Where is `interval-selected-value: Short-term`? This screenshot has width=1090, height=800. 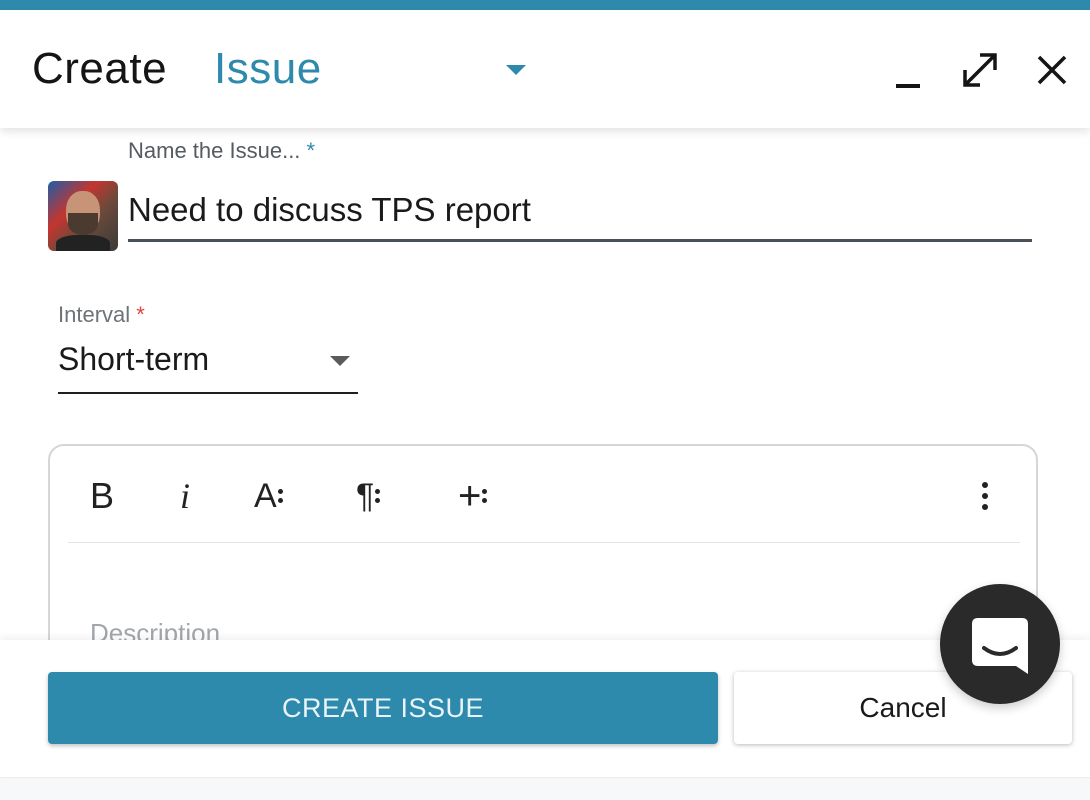
interval-selected-value: Short-term is located at coordinates (134, 359).